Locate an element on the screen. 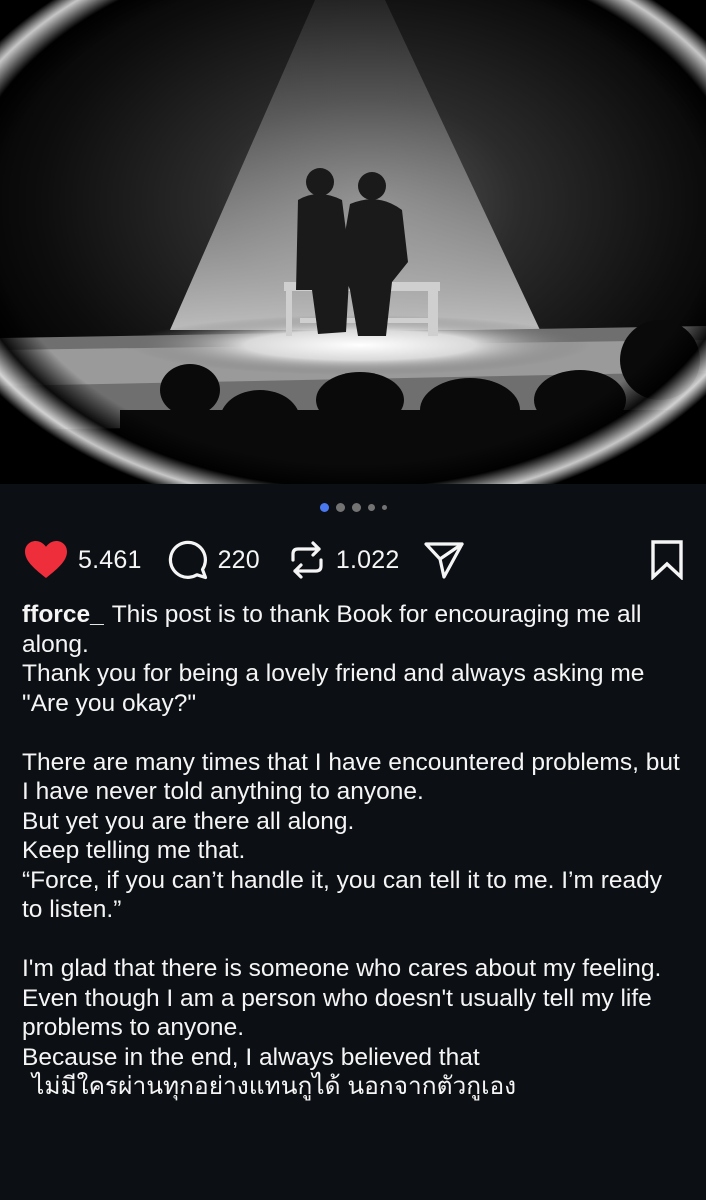 The width and height of the screenshot is (706, 1200). carousel-indicator is located at coordinates (353, 507).